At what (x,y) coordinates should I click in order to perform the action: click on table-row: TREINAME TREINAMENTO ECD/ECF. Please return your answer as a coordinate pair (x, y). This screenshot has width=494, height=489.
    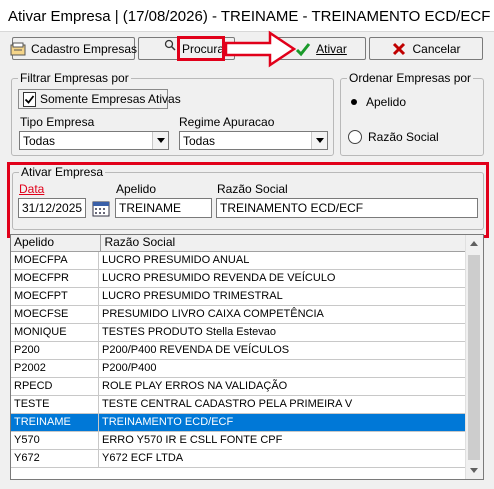
    Looking at the image, I should click on (239, 423).